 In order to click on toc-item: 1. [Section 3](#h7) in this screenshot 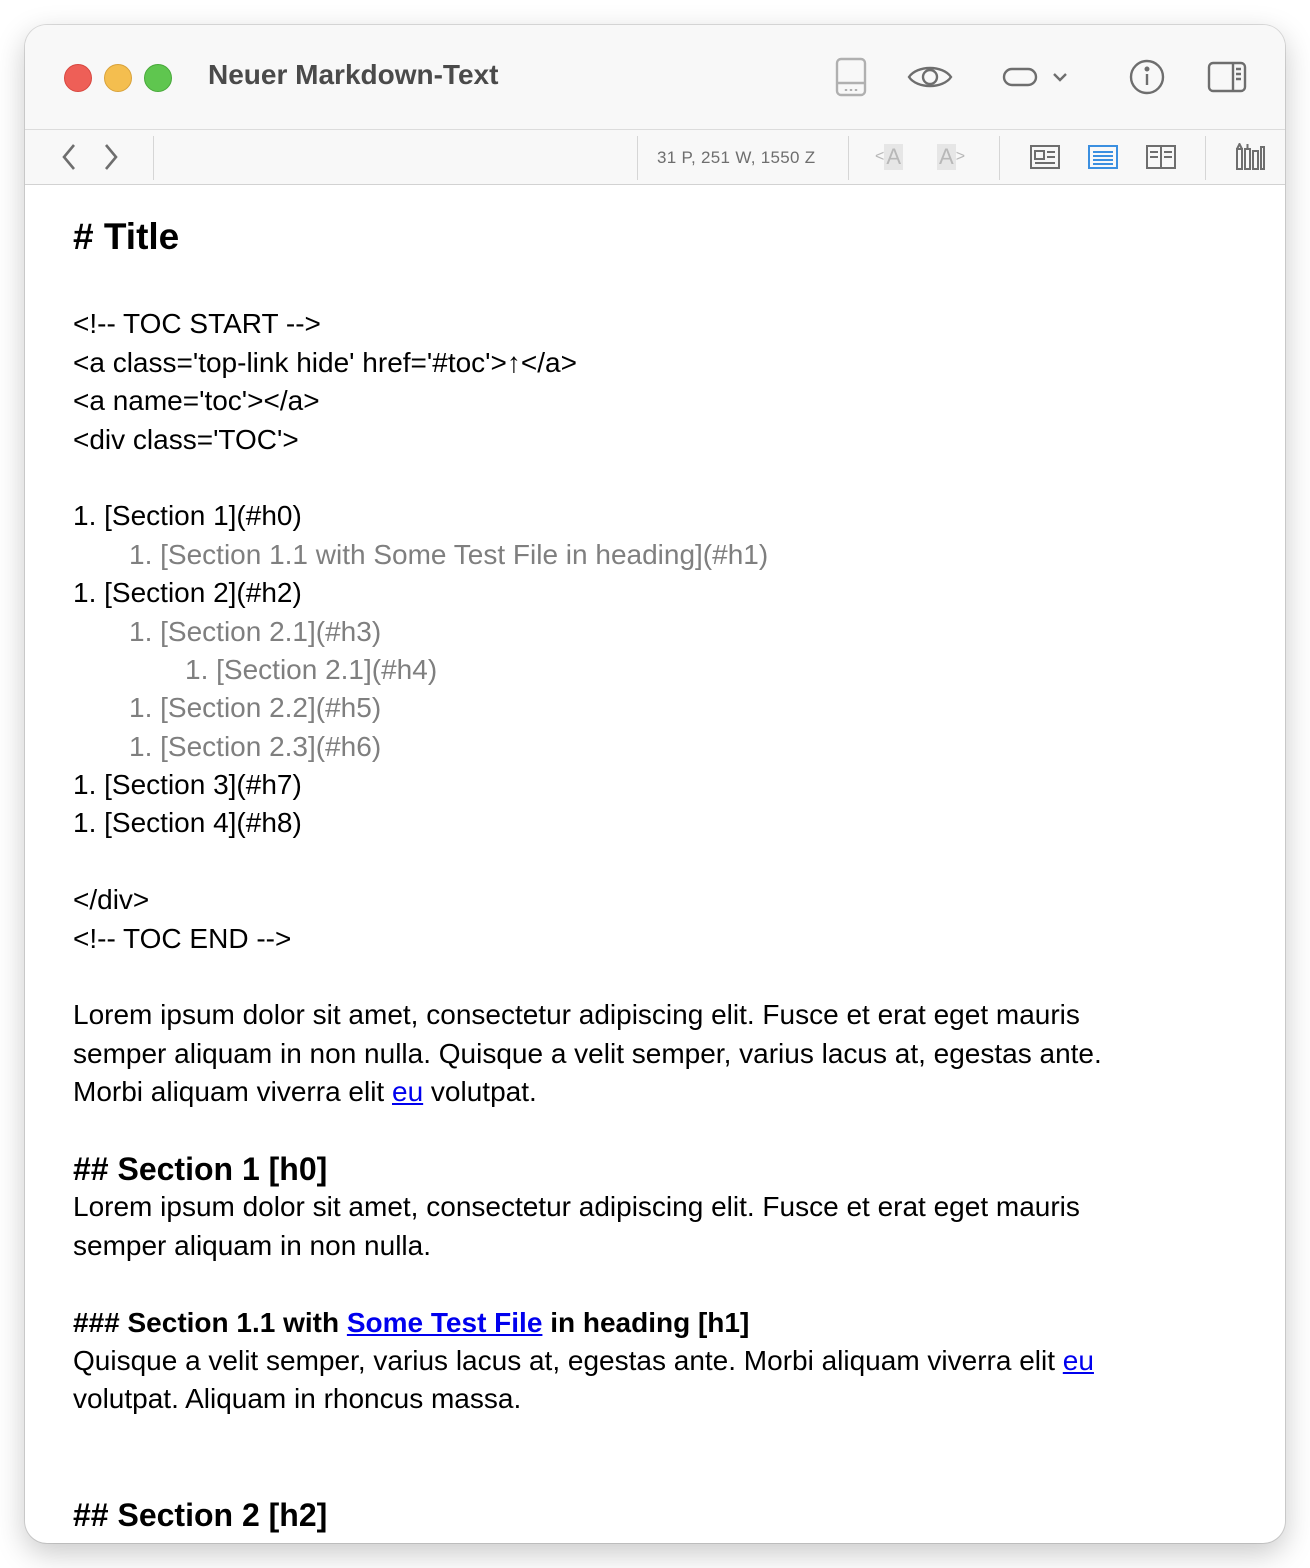, I will do `click(187, 785)`.